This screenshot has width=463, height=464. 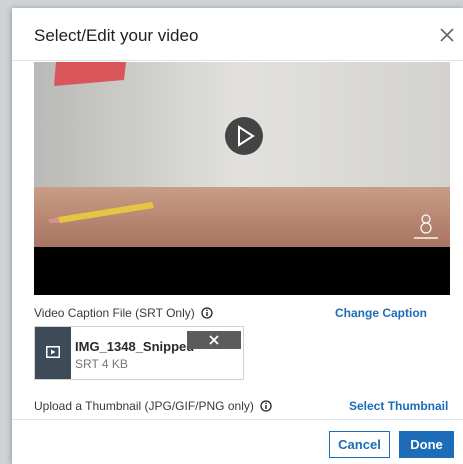 I want to click on remove-caption-button, so click(x=214, y=340).